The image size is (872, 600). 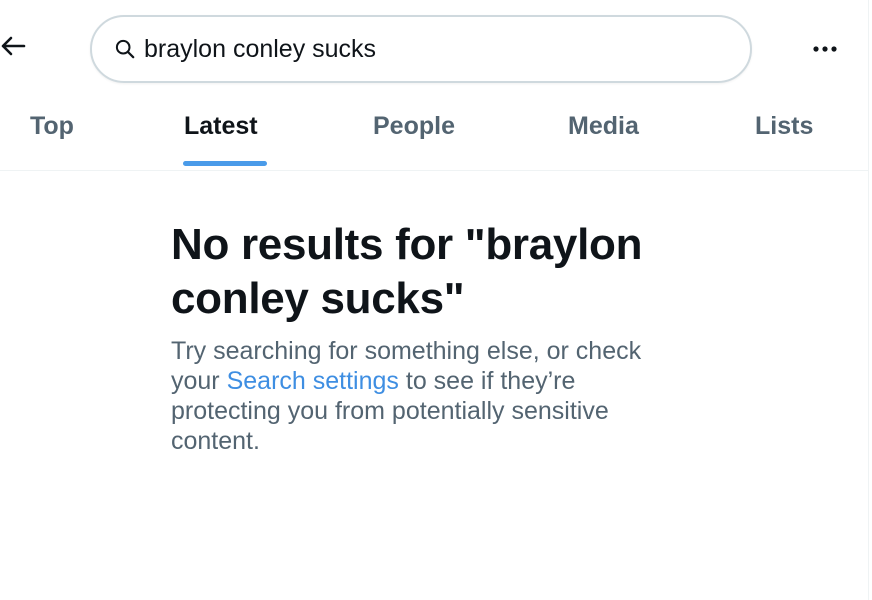 I want to click on search-input, so click(x=424, y=49).